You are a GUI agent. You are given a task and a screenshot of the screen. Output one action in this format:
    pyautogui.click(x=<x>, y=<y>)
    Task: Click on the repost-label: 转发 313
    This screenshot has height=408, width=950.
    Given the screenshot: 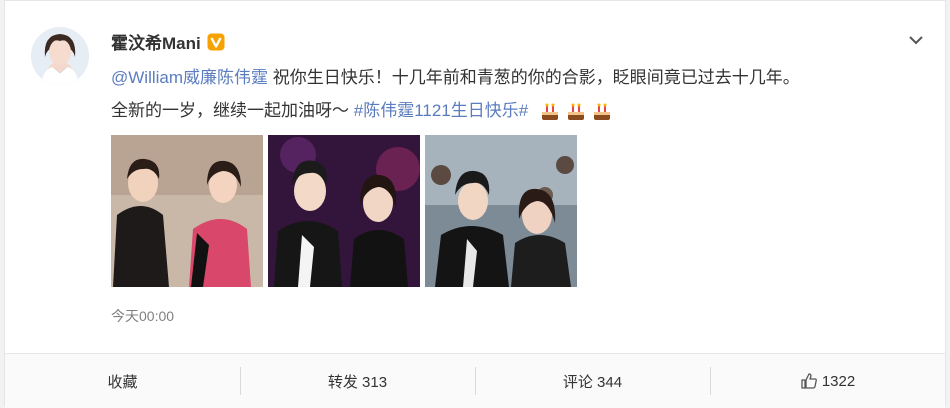 What is the action you would take?
    pyautogui.click(x=357, y=382)
    